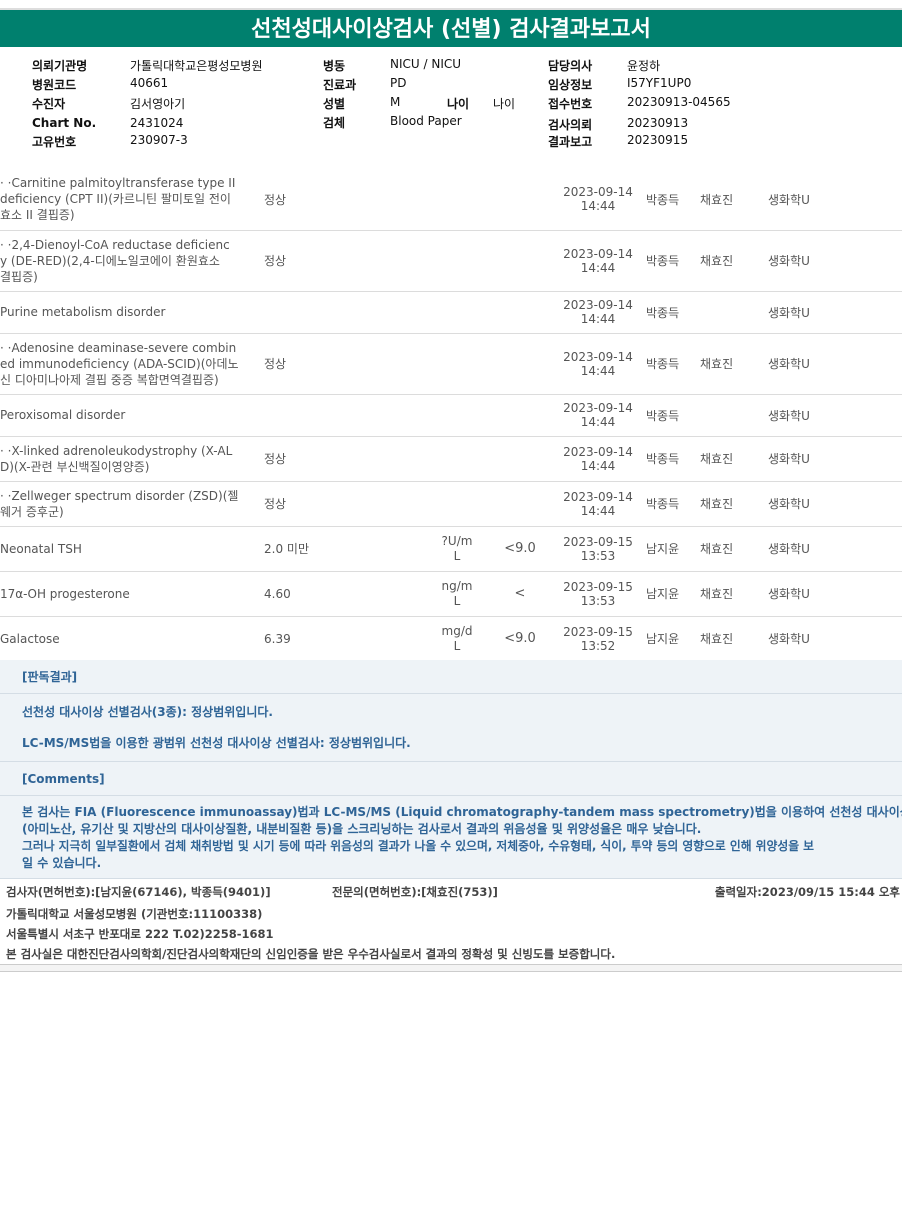 The image size is (902, 1228). I want to click on test-time: 13:53, so click(598, 600).